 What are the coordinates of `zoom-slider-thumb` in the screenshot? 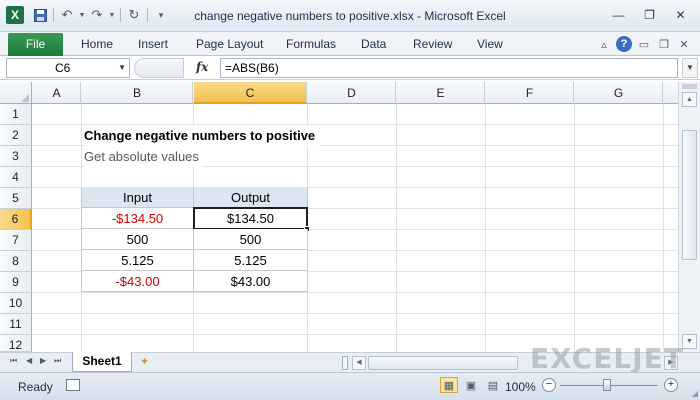 It's located at (607, 385).